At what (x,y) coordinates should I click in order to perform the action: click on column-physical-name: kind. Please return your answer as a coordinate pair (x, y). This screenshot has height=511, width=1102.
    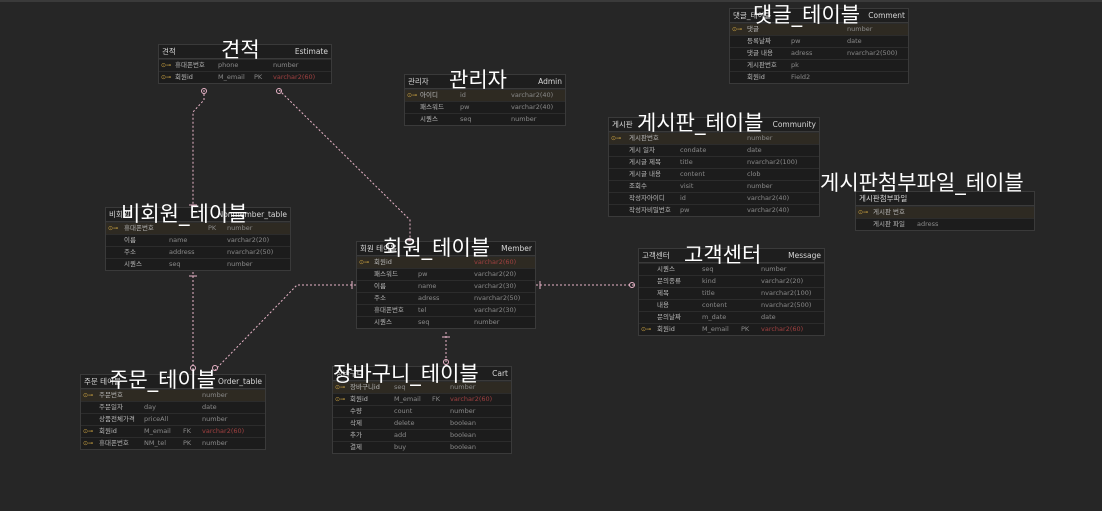
    Looking at the image, I should click on (709, 281).